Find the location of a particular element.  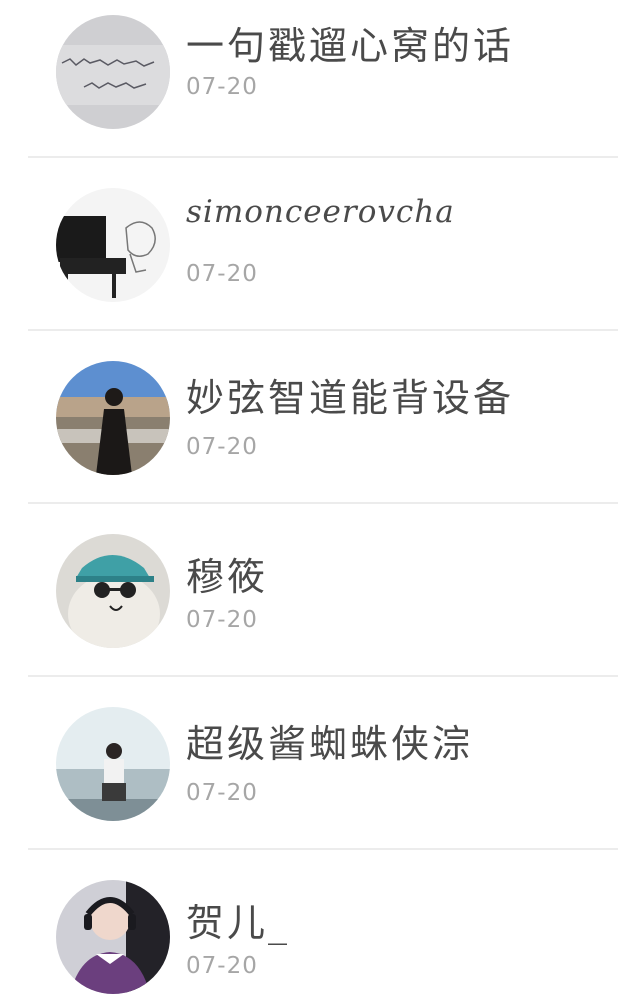

contact-name: simonceerovcha is located at coordinates (320, 212).